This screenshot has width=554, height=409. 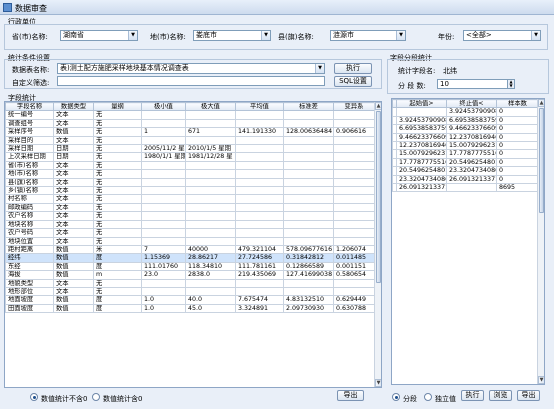 I want to click on table-row: 采样日期日期无2005/11/2 星期2010/1/5 星期, so click(x=190, y=149).